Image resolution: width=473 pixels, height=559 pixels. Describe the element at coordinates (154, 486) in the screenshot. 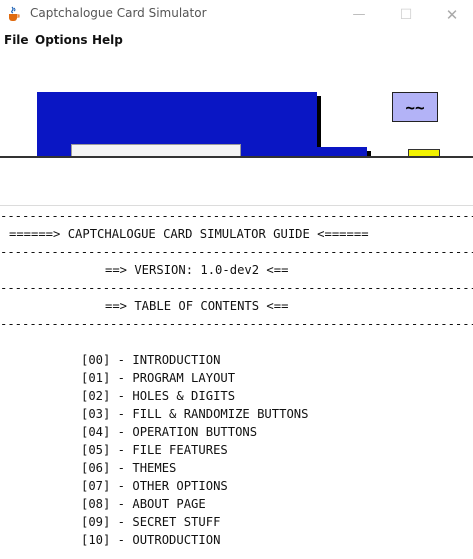

I see `toc-item: [07] - OTHER OPTIONS` at that location.